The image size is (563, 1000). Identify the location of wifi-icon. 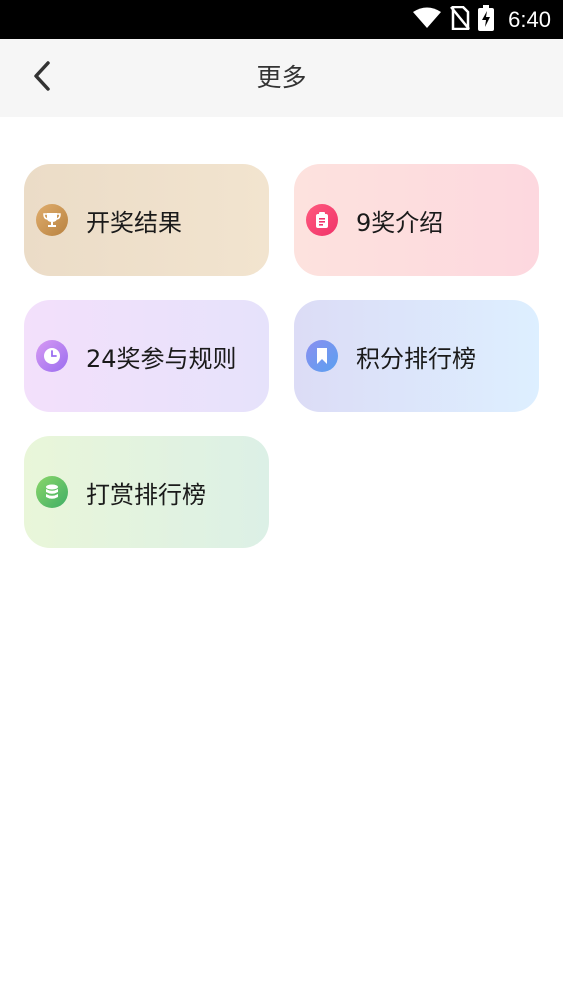
(427, 20).